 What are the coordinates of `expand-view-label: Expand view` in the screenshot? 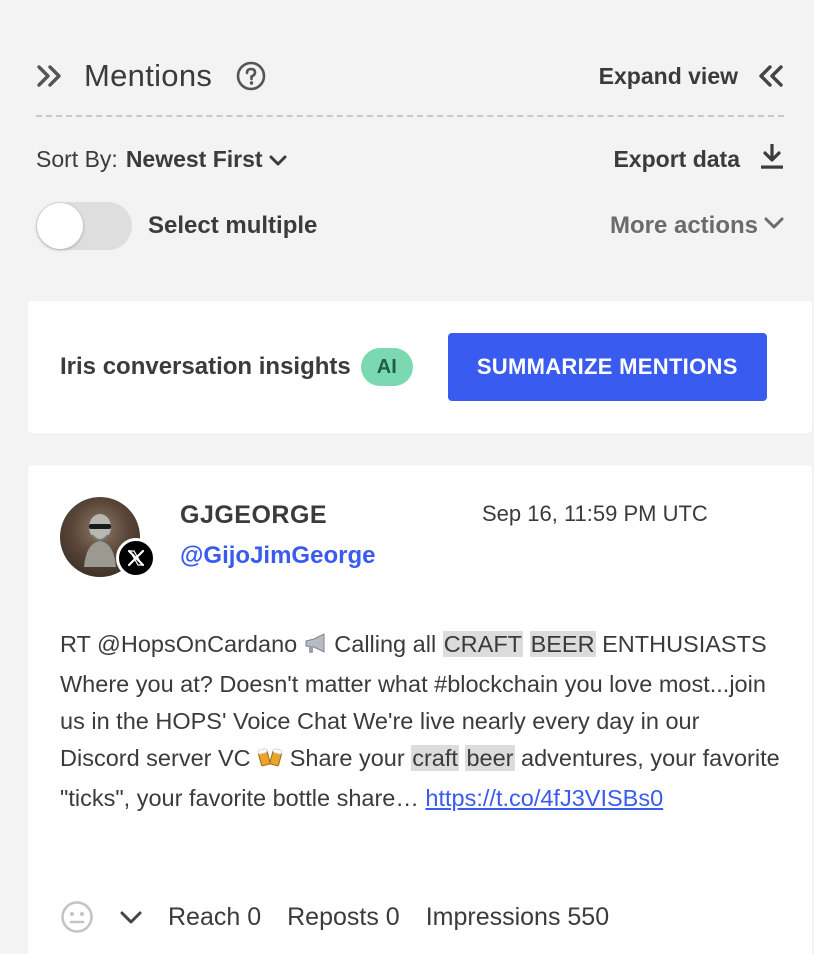 It's located at (668, 75).